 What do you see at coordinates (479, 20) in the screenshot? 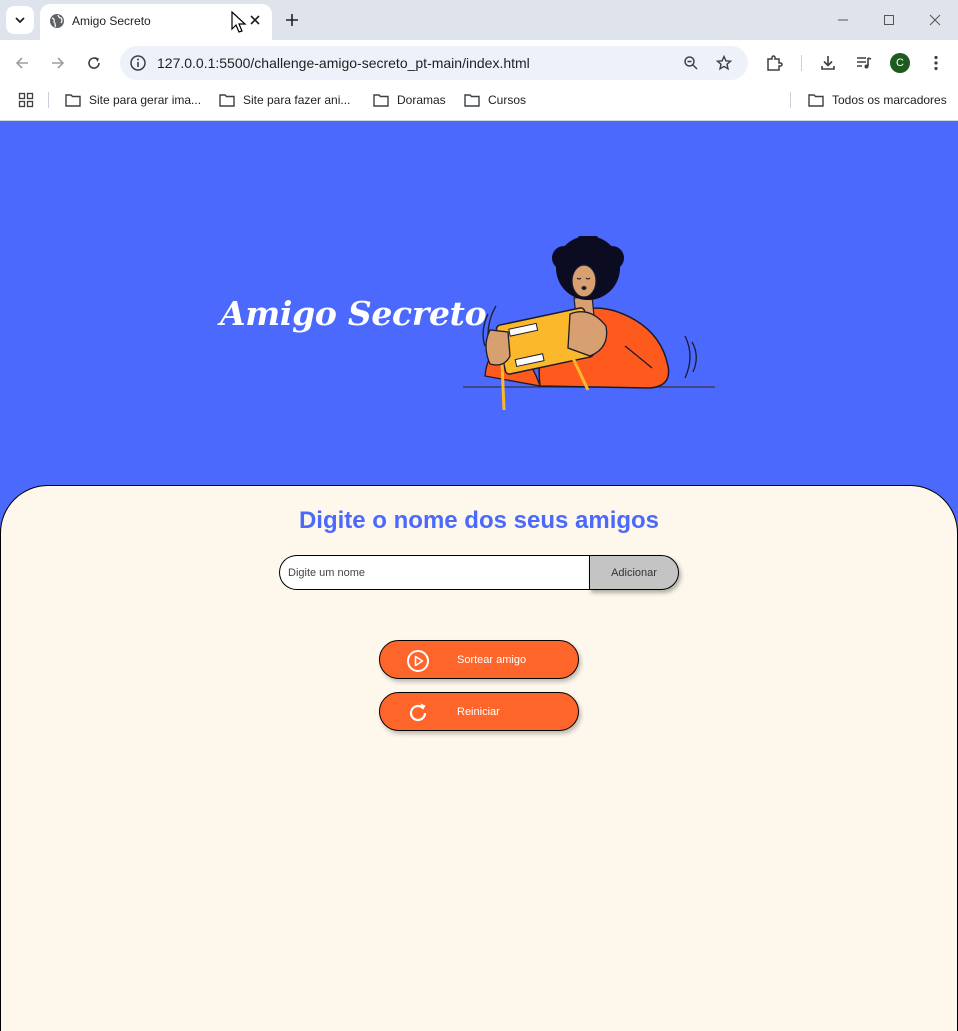
I see `browser-titlebar: Amigo Secreto` at bounding box center [479, 20].